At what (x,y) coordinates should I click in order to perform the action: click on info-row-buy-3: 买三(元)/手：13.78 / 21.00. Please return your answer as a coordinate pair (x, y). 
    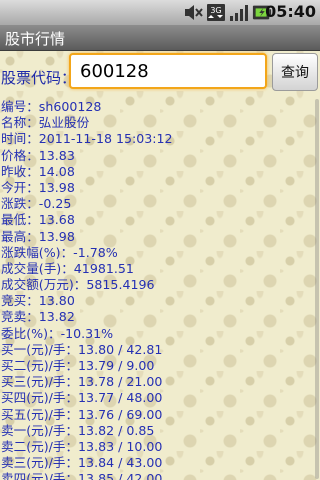
    Looking at the image, I should click on (82, 382).